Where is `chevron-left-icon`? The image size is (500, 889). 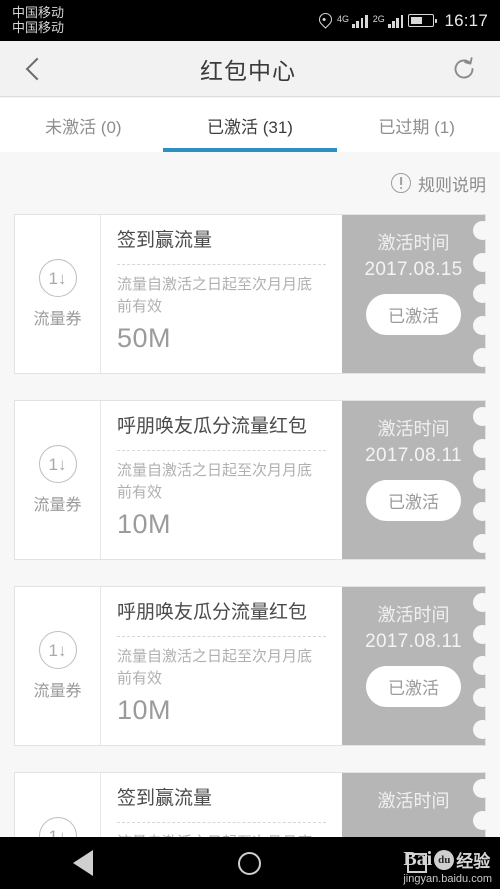 chevron-left-icon is located at coordinates (34, 69).